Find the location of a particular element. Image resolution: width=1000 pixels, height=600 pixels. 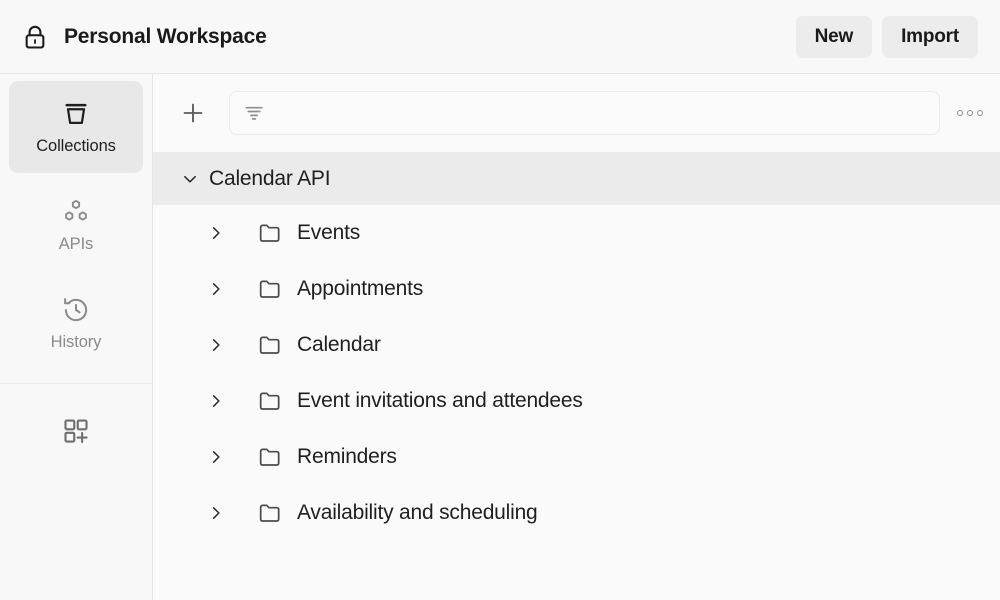

add-module-grid-plus-icon is located at coordinates (76, 431).